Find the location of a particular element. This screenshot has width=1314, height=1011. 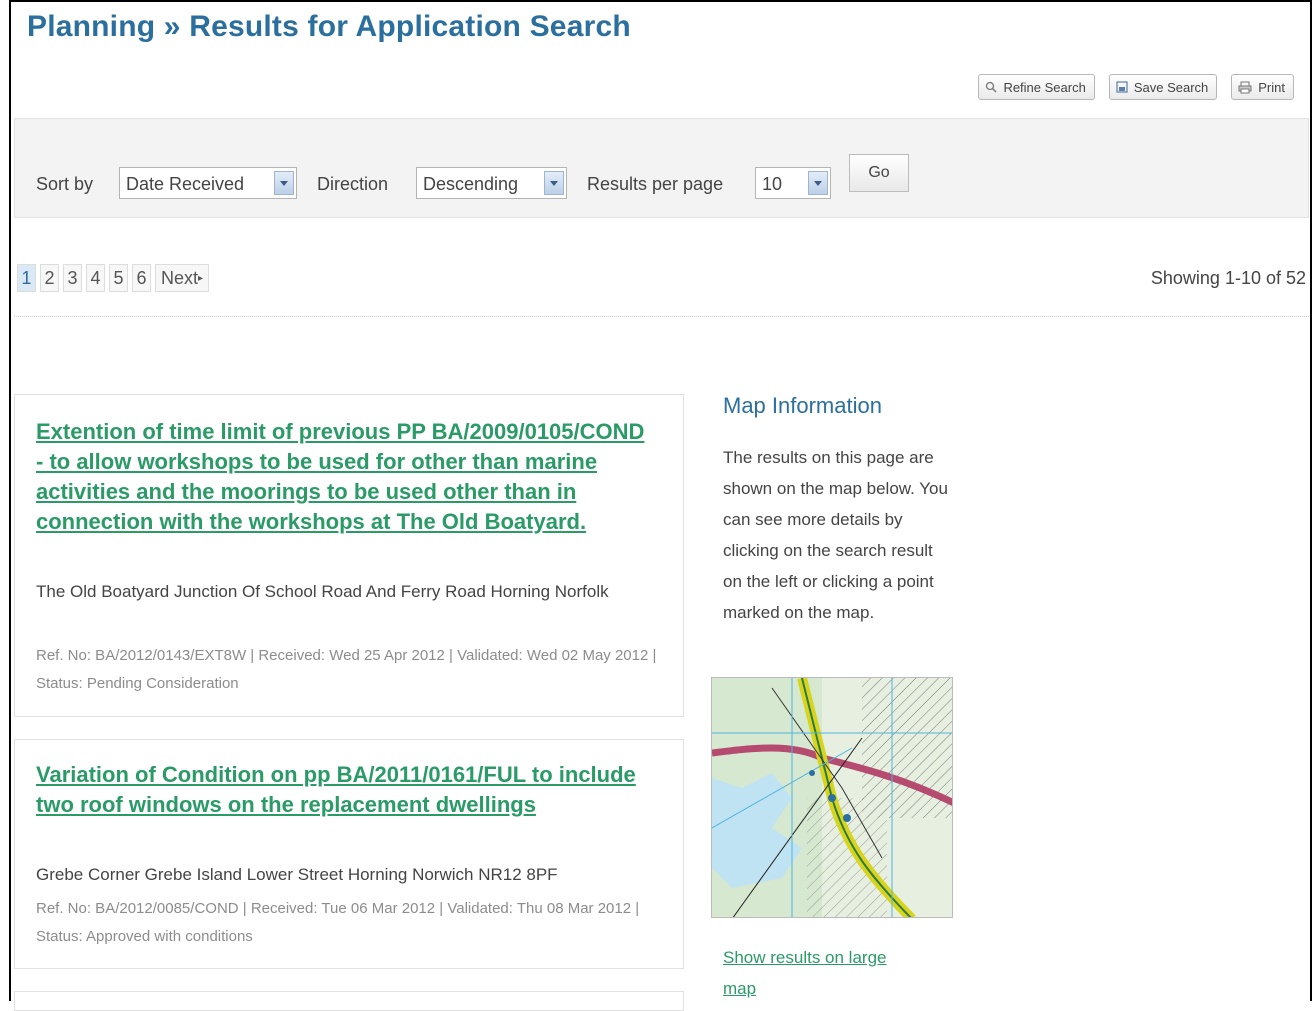

results-per-page-value: 10 is located at coordinates (772, 184).